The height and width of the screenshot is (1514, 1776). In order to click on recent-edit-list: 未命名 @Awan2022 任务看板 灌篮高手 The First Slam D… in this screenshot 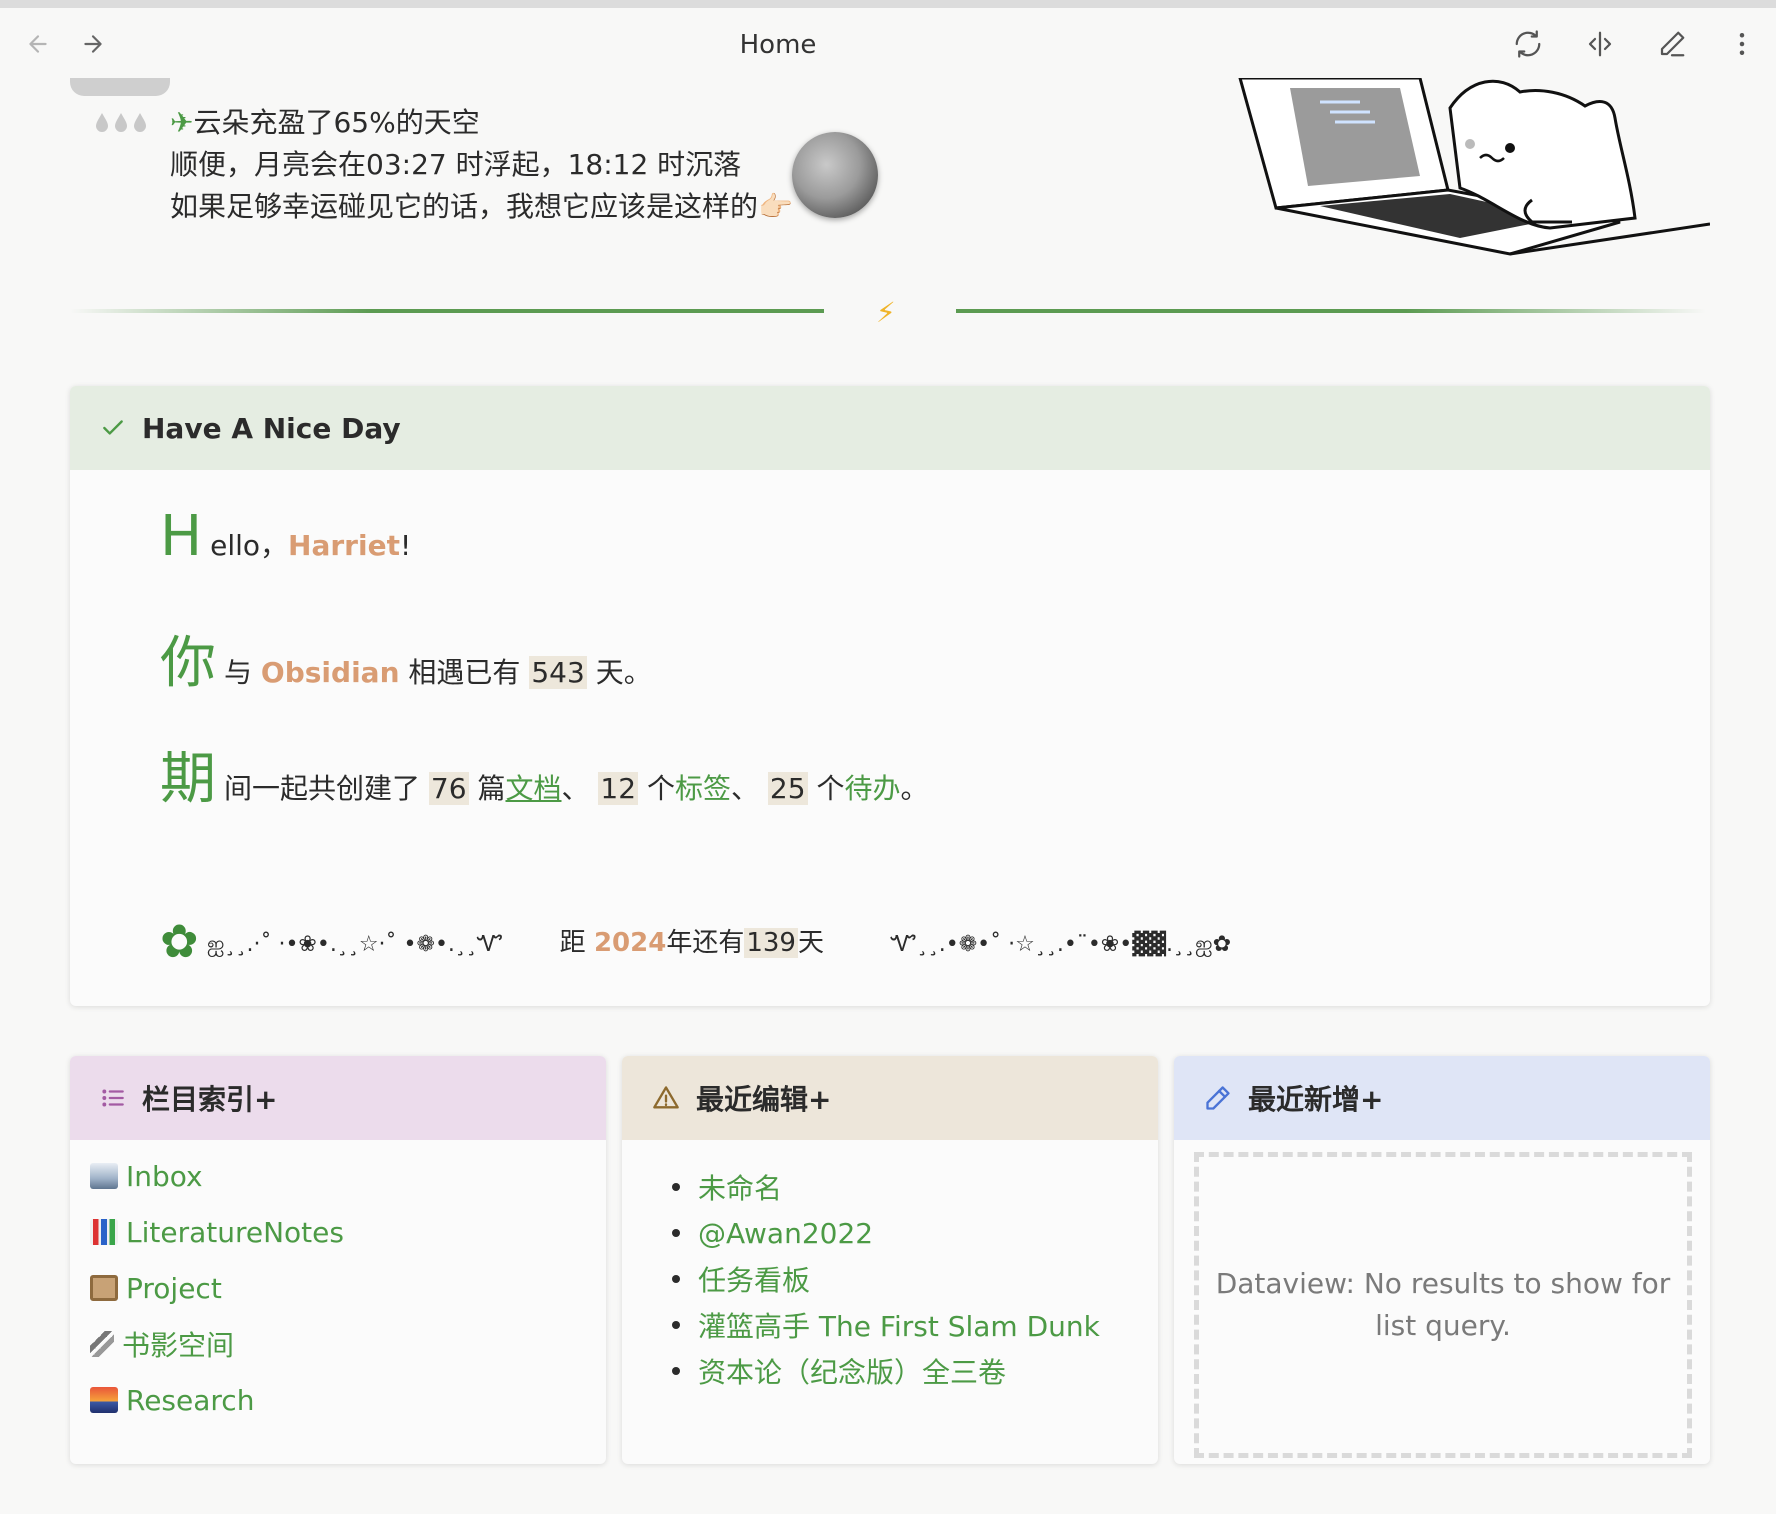, I will do `click(890, 1279)`.